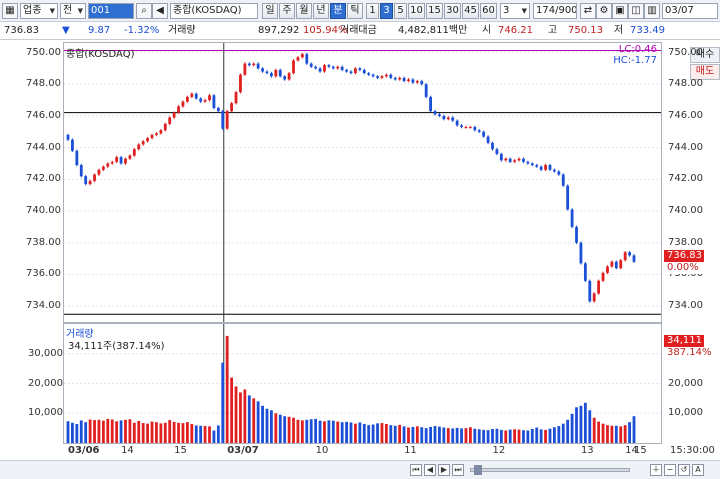 Image resolution: width=720 pixels, height=479 pixels. I want to click on font-size-icon: A, so click(698, 470).